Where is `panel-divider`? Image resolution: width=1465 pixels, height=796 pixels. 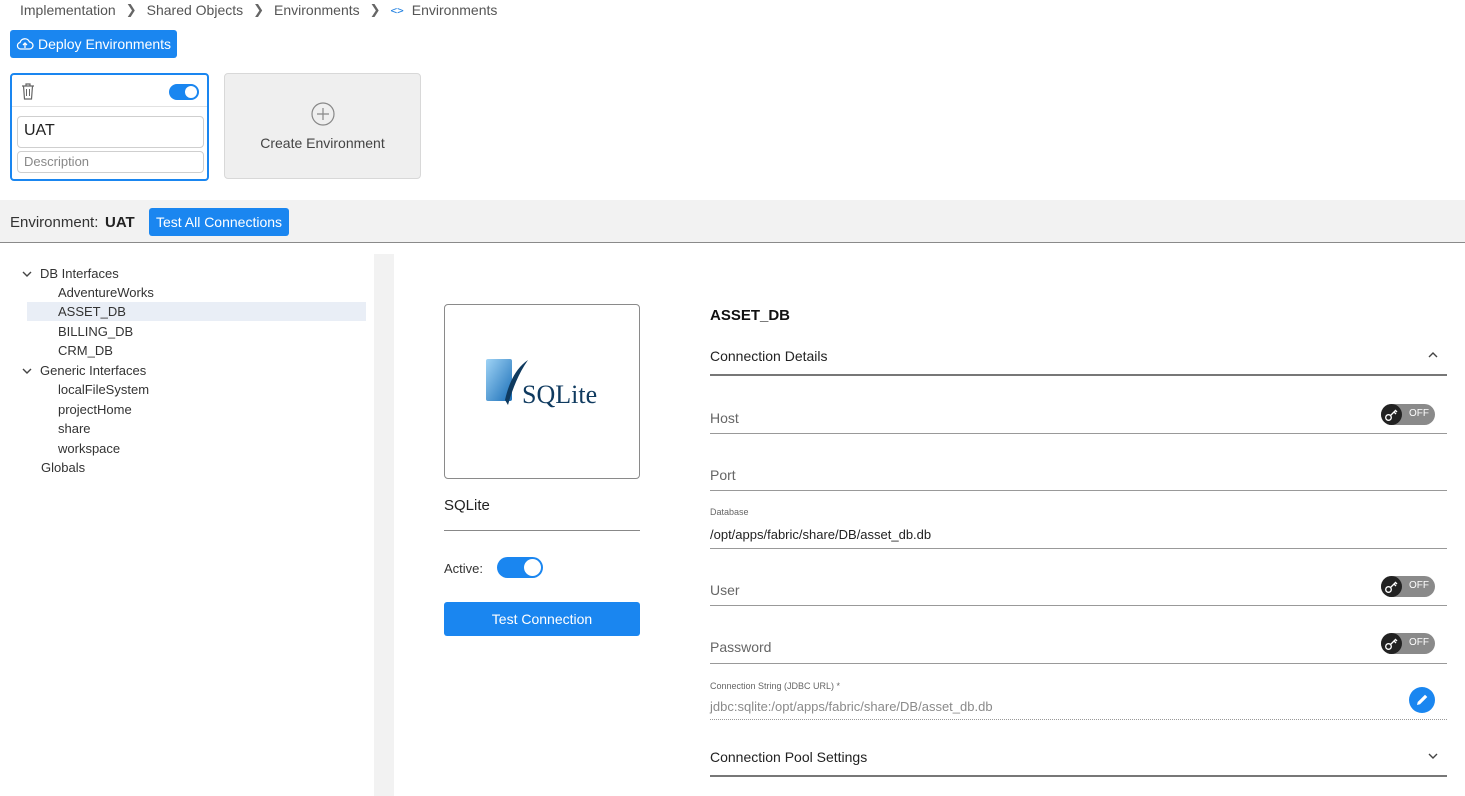 panel-divider is located at coordinates (384, 525).